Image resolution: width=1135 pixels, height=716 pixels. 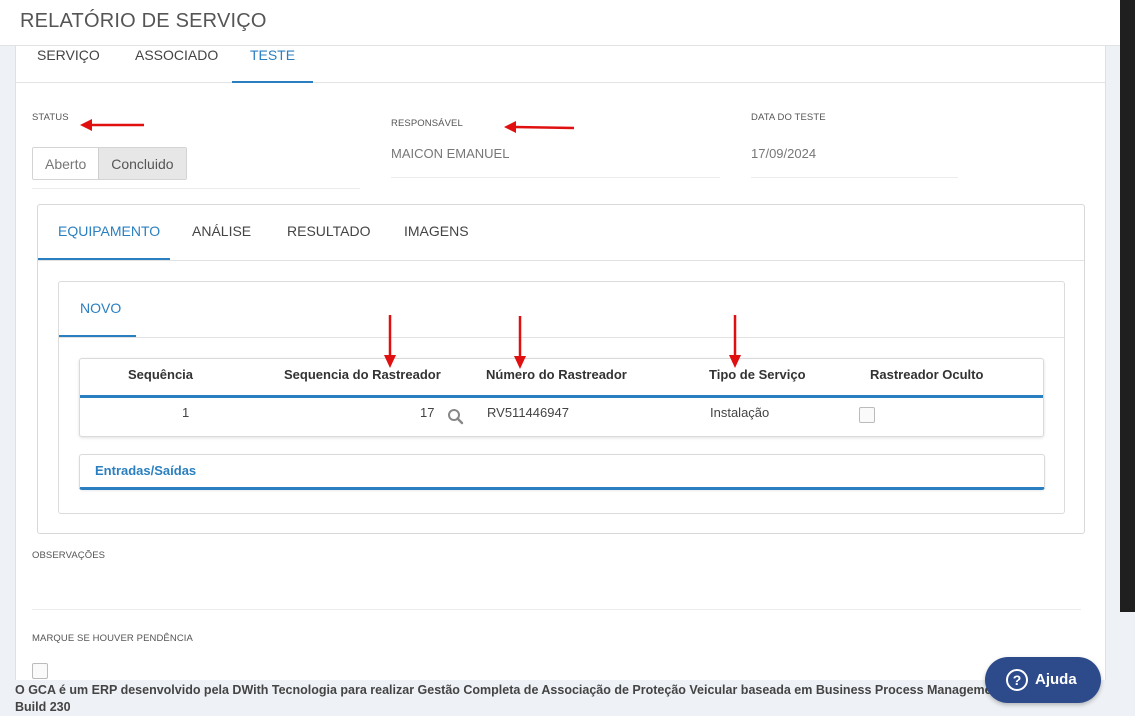 What do you see at coordinates (560, 64) in the screenshot?
I see `top-tabs: SERVIÇO ASSOCIADO TESTE` at bounding box center [560, 64].